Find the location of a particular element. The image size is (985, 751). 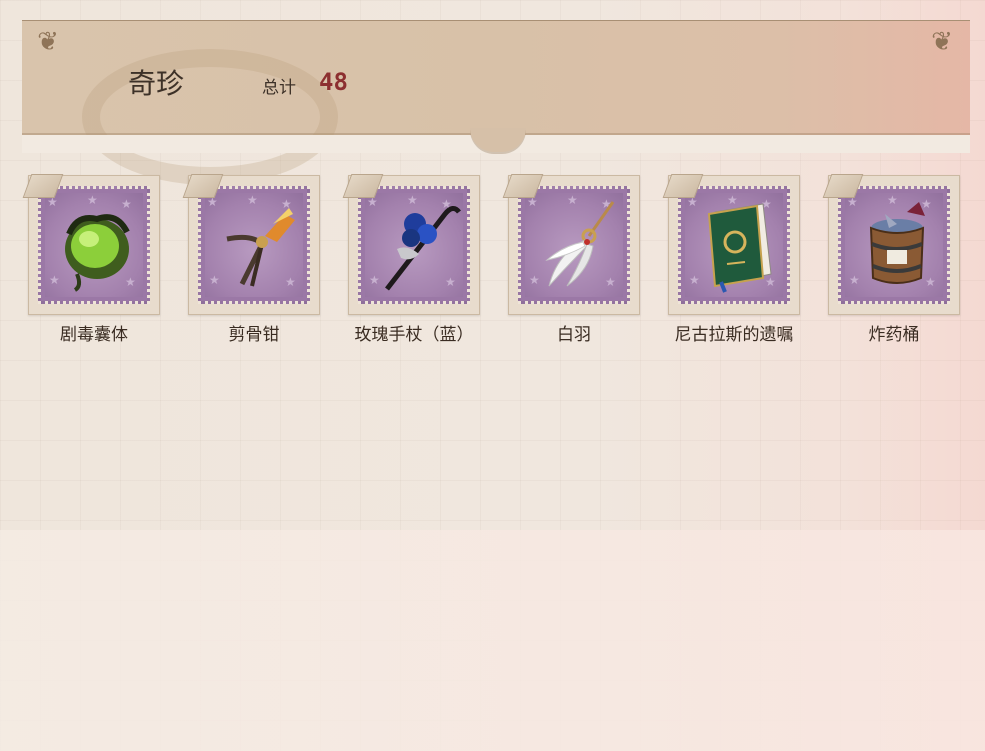

item-card: ★ ★ ★ ★ ★ 炸药桶 is located at coordinates (891, 262).